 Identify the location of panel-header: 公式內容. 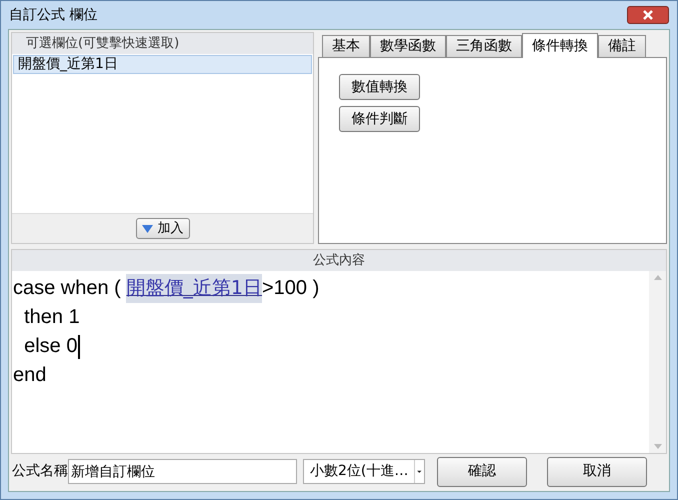
(339, 260).